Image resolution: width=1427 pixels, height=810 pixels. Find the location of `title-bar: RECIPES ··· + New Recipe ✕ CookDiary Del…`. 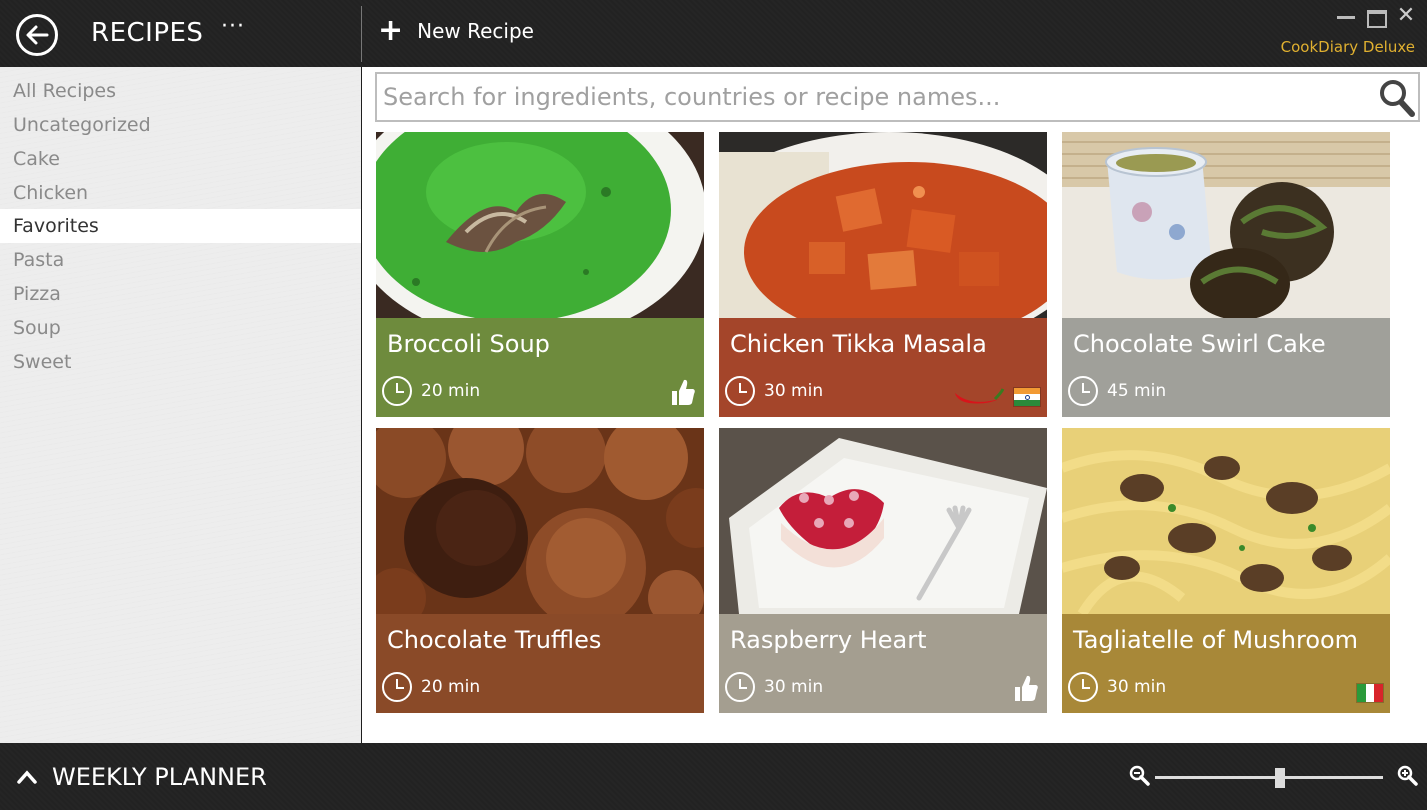

title-bar: RECIPES ··· + New Recipe ✕ CookDiary Del… is located at coordinates (713, 33).